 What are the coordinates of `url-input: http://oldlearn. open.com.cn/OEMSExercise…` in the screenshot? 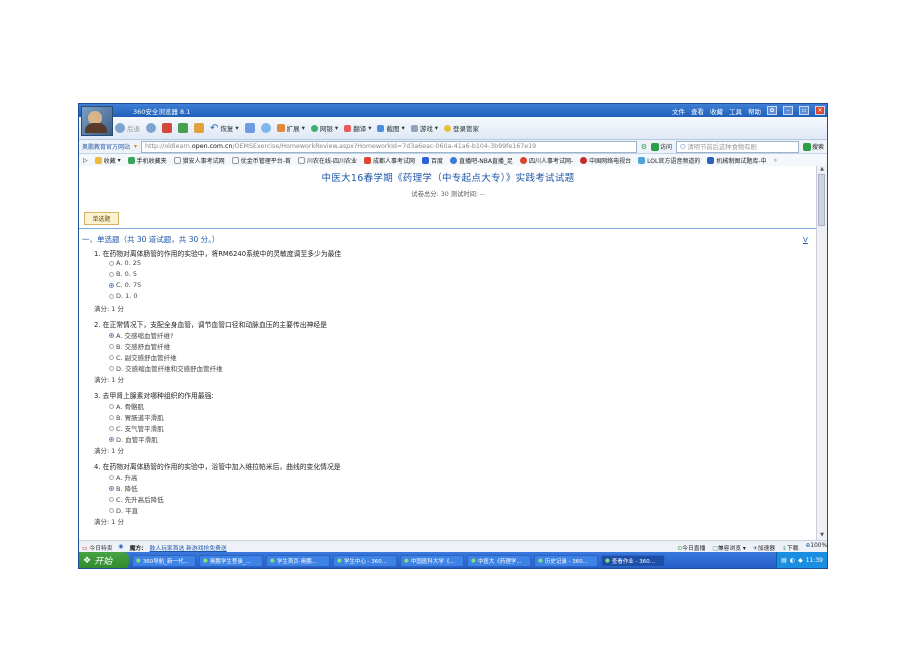 It's located at (389, 146).